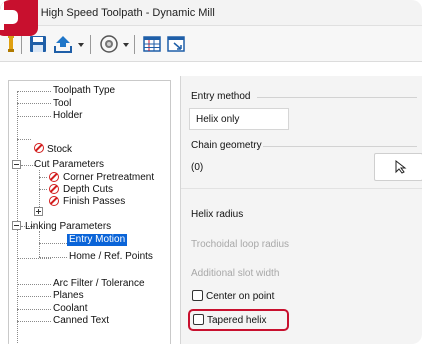 The image size is (422, 344). Describe the element at coordinates (176, 44) in the screenshot. I see `window-icon` at that location.